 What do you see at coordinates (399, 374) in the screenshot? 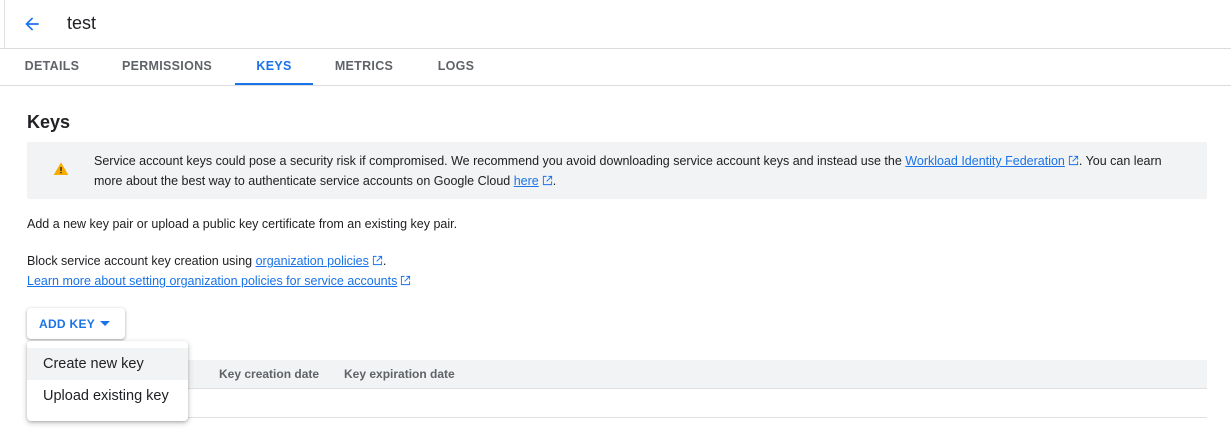
I see `column-header-expiration-date: Key expiration date` at bounding box center [399, 374].